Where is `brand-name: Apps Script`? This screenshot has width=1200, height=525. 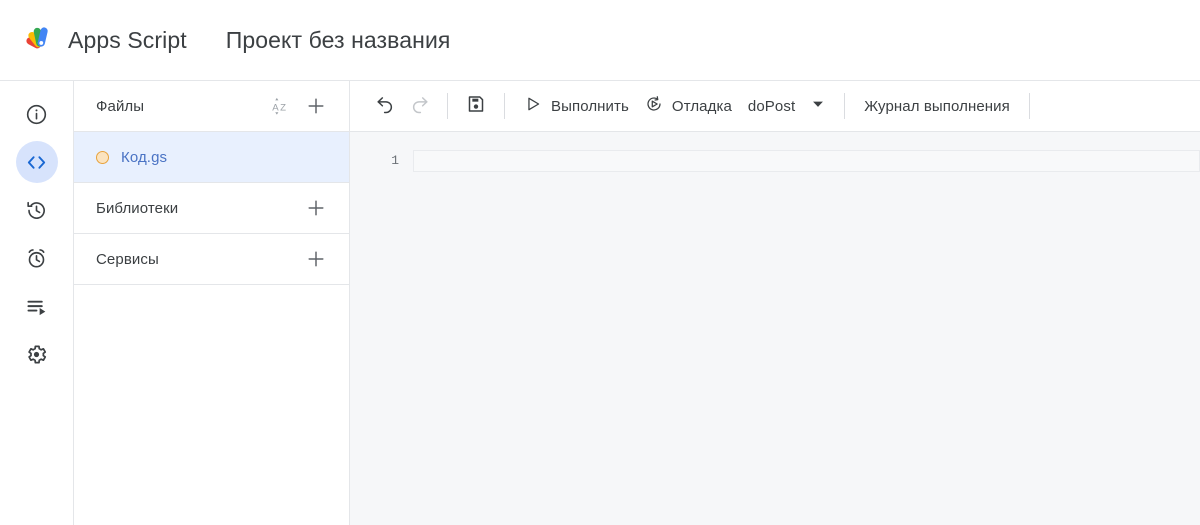
brand-name: Apps Script is located at coordinates (127, 39).